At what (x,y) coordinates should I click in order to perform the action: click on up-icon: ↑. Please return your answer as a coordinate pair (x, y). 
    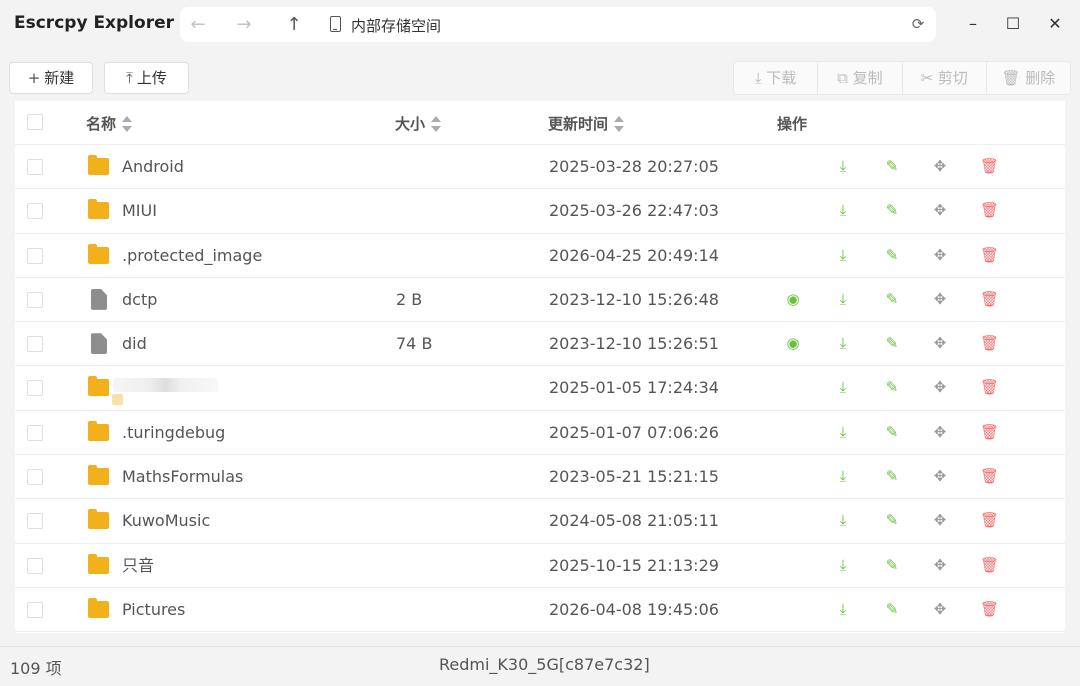
    Looking at the image, I should click on (294, 24).